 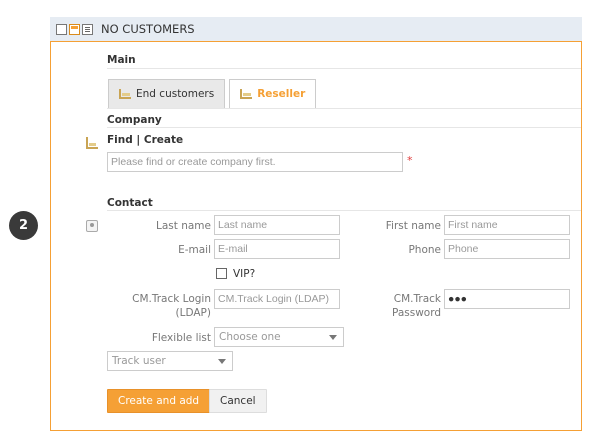 I want to click on first-name-input, so click(x=507, y=225).